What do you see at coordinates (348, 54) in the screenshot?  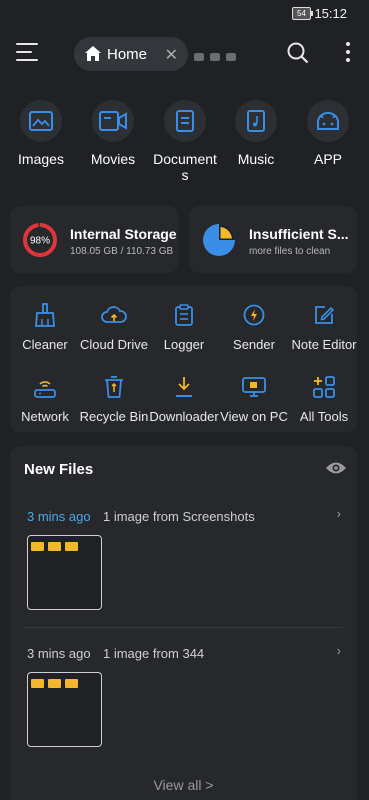 I see `more-options-icon` at bounding box center [348, 54].